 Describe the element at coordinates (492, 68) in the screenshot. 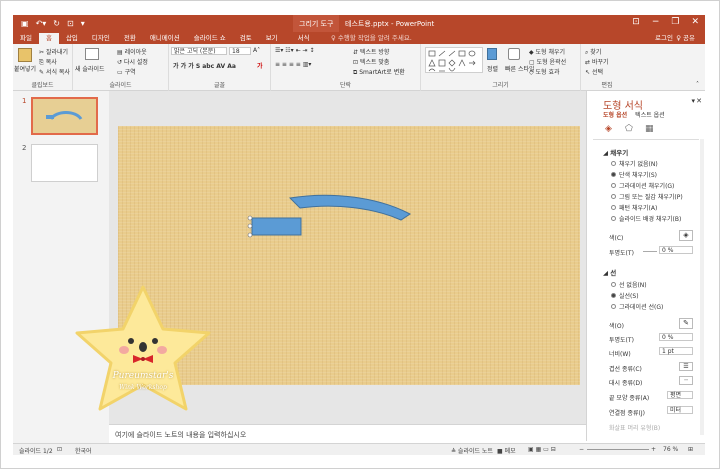

I see `arrange-button: 정렬` at that location.